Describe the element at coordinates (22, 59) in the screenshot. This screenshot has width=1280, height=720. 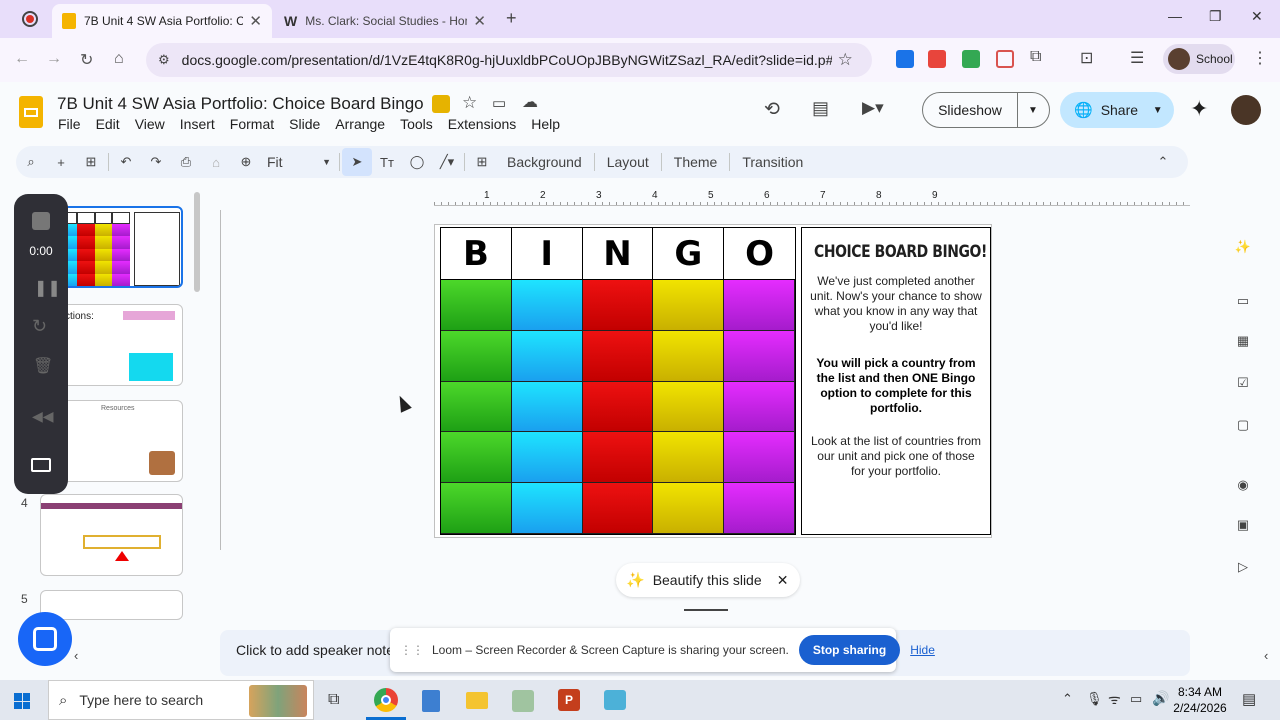
I see `back-icon: ←` at that location.